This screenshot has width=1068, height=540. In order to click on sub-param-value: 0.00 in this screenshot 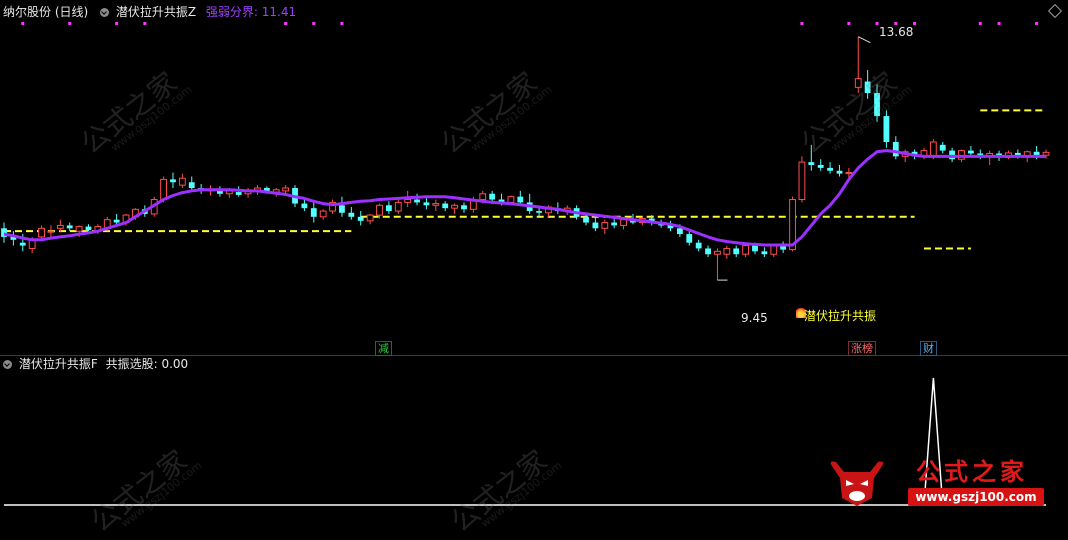, I will do `click(175, 364)`.